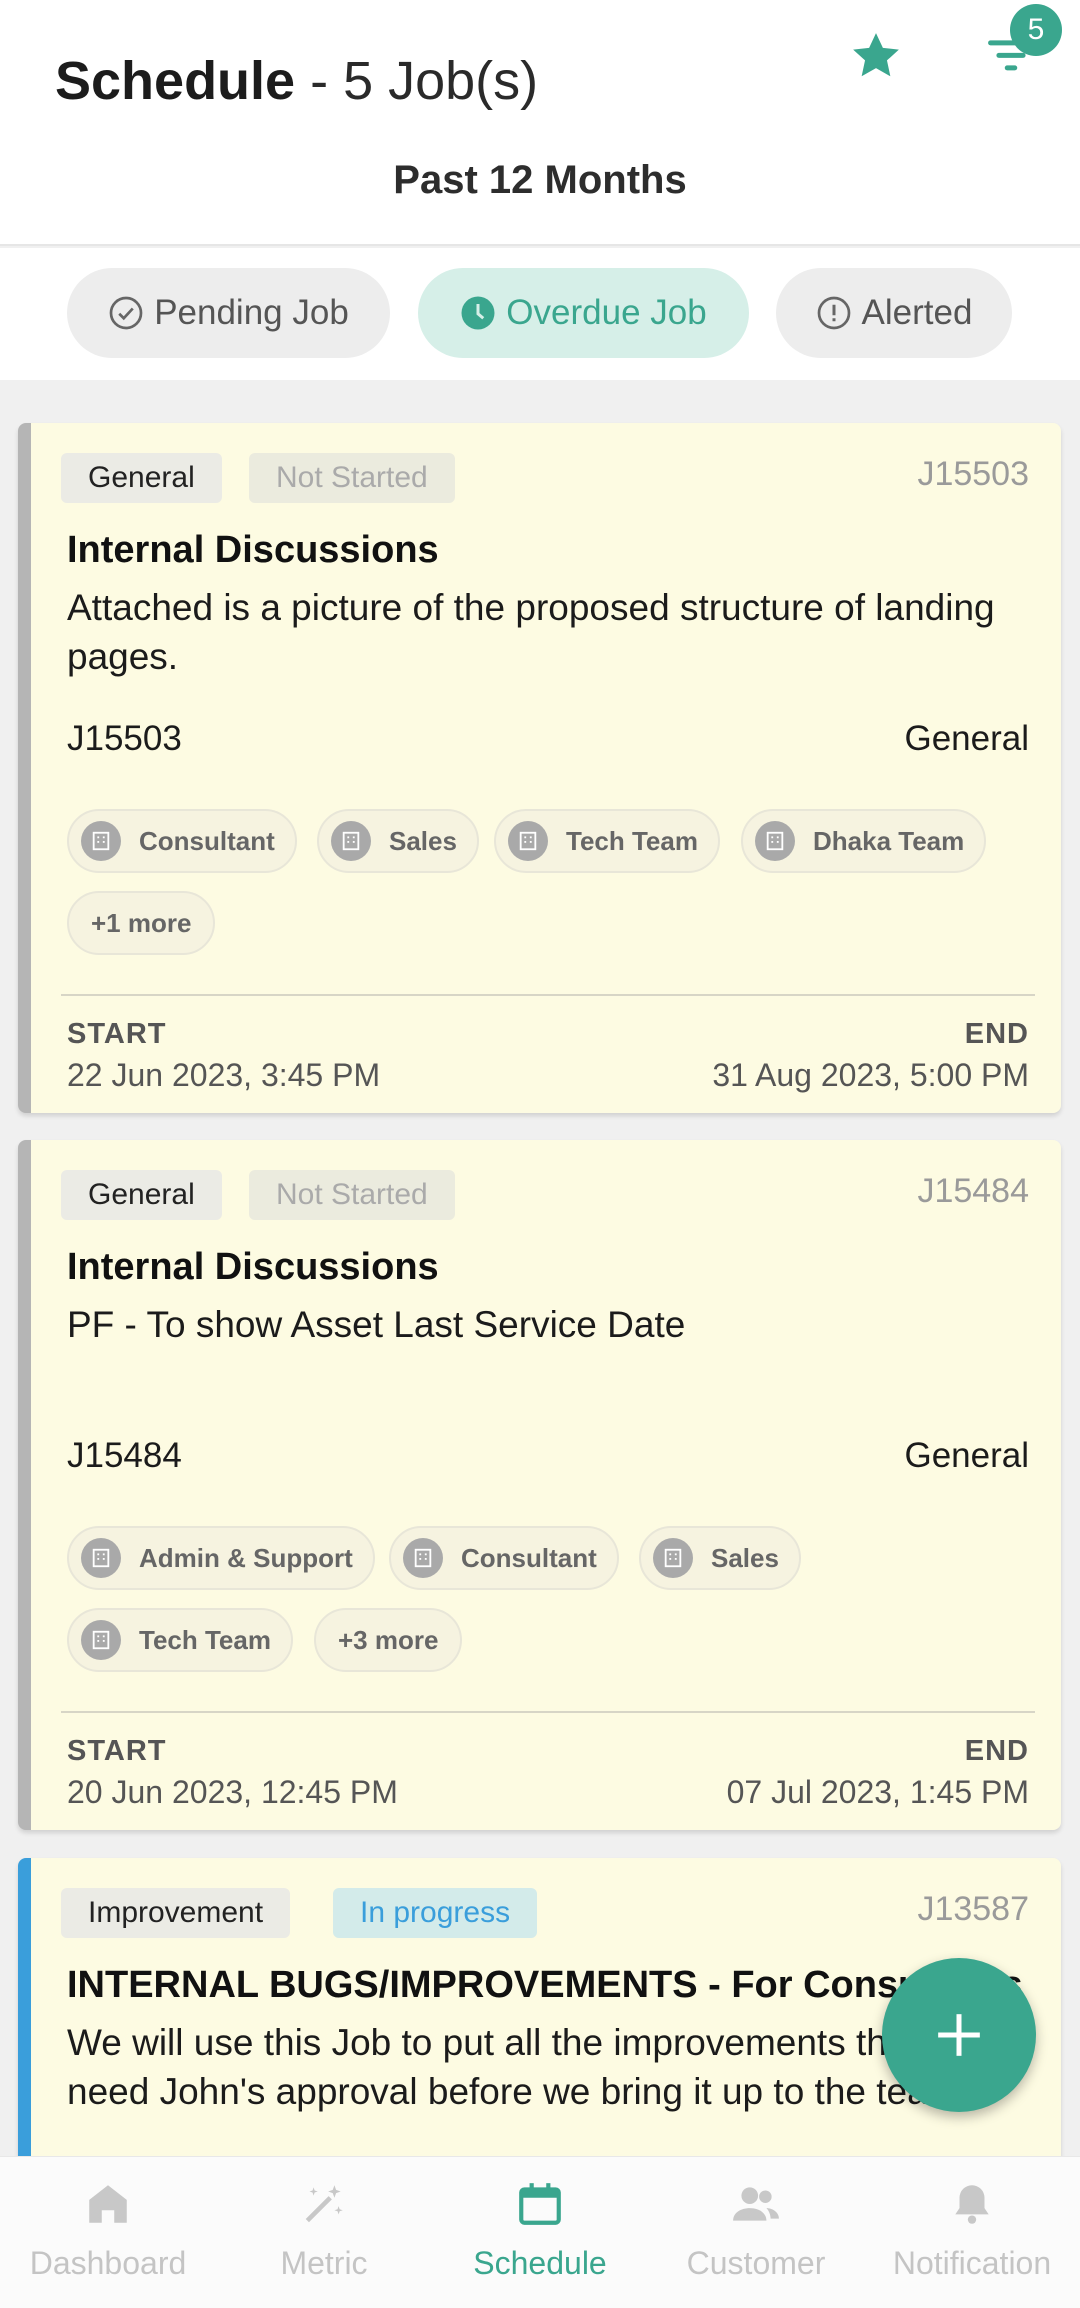 The height and width of the screenshot is (2308, 1080). I want to click on team-tag: Admin & Support, so click(221, 1558).